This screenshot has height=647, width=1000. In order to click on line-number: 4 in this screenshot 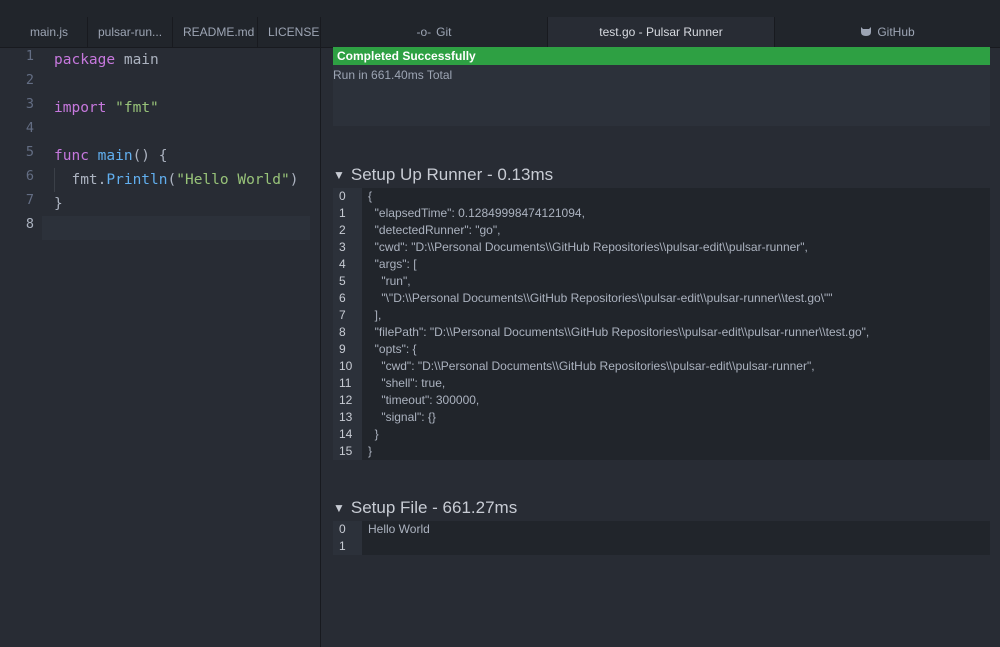, I will do `click(29, 128)`.